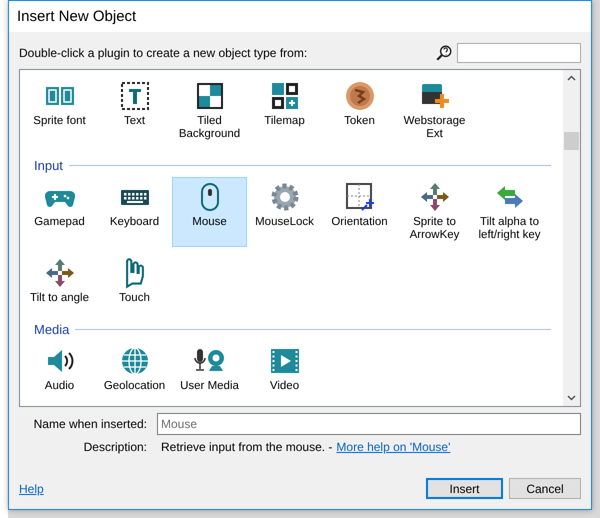  I want to click on plugin-item: Touch, so click(134, 281).